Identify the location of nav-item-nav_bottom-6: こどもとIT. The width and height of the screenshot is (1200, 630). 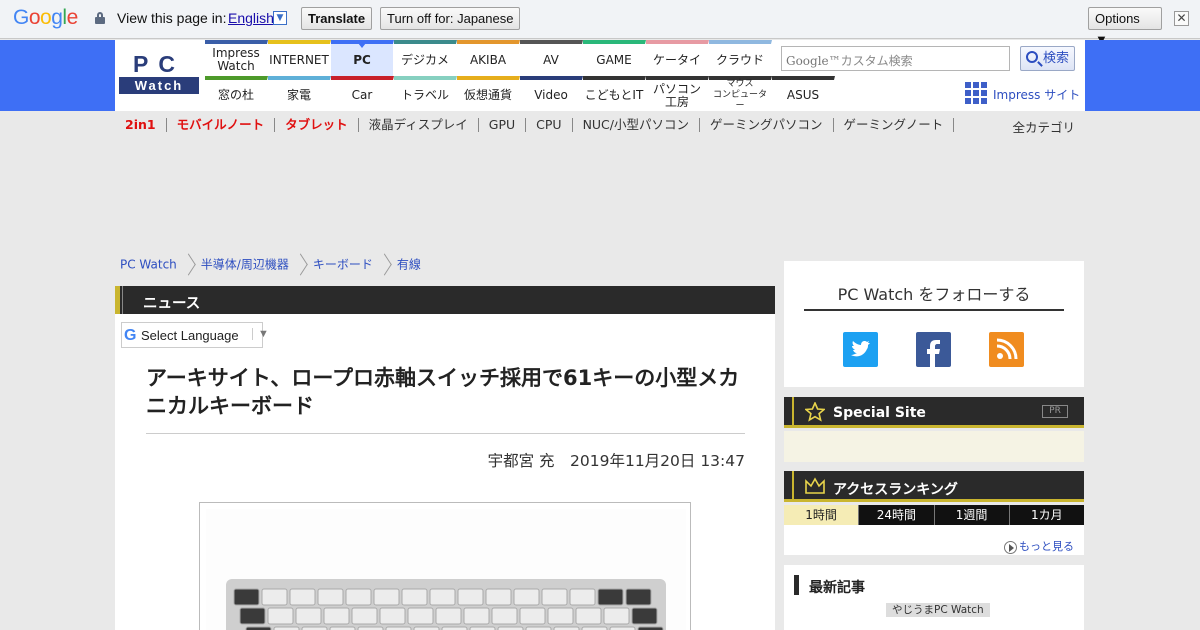
(614, 93).